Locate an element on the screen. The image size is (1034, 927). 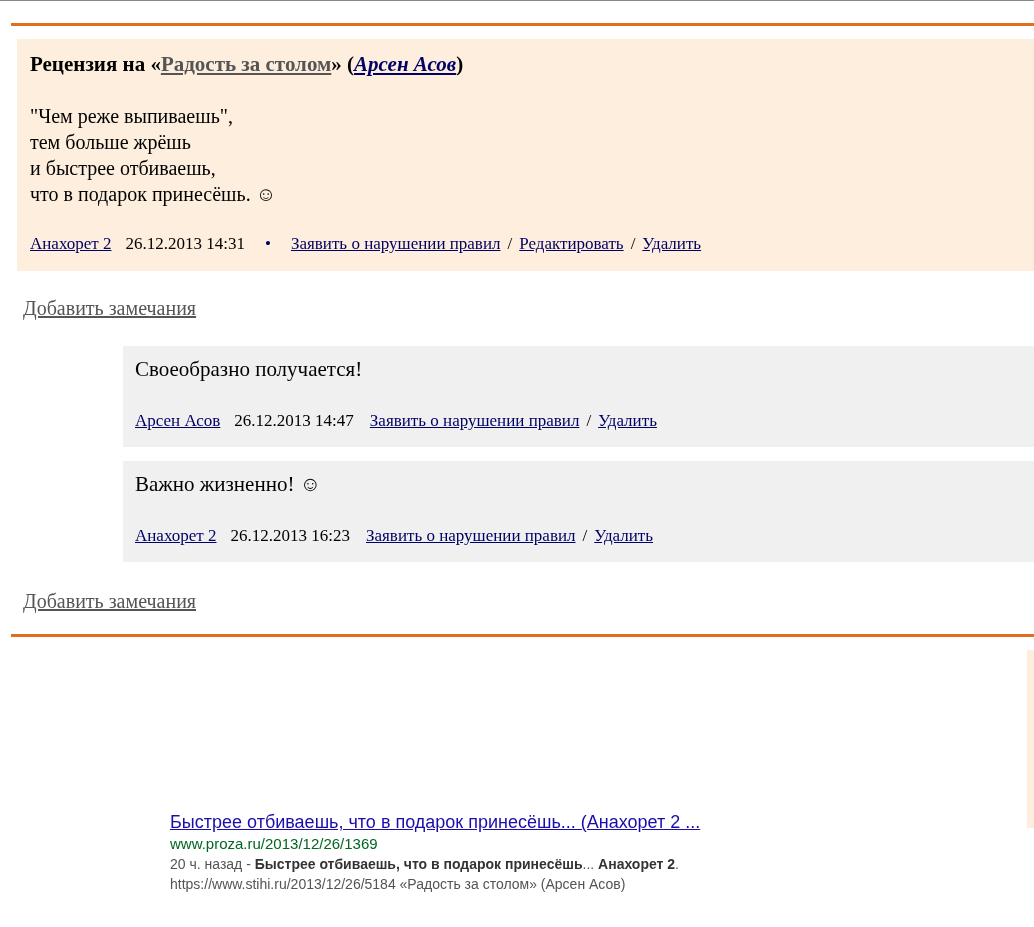
action-link: Редактировать is located at coordinates (571, 244).